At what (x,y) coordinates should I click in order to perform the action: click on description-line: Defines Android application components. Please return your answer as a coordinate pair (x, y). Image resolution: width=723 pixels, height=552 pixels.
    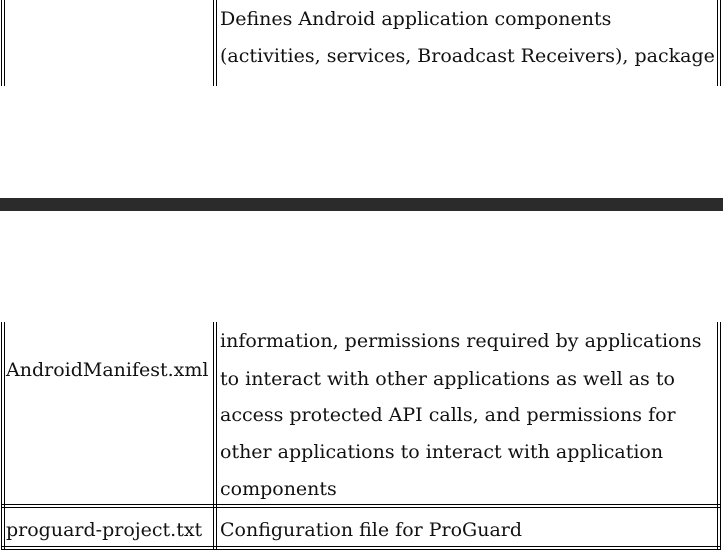
    Looking at the image, I should click on (416, 19).